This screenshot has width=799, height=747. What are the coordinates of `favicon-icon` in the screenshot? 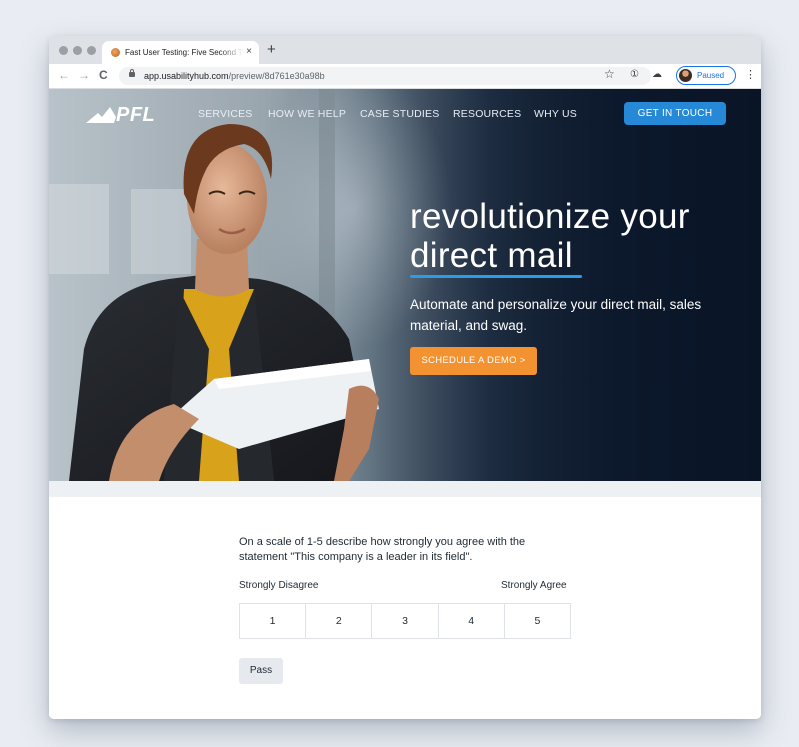 It's located at (115, 52).